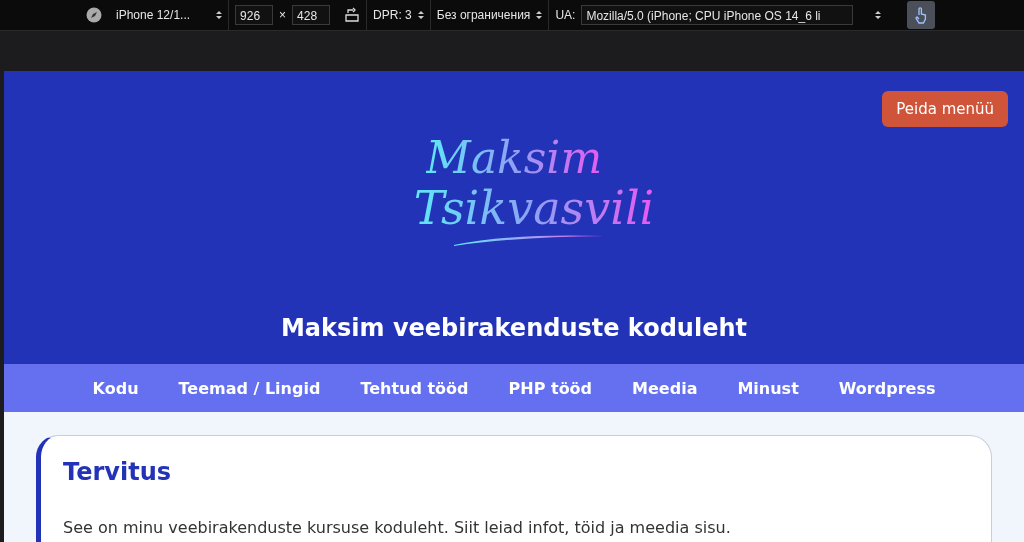  Describe the element at coordinates (283, 15) in the screenshot. I see `times-sign: ×` at that location.